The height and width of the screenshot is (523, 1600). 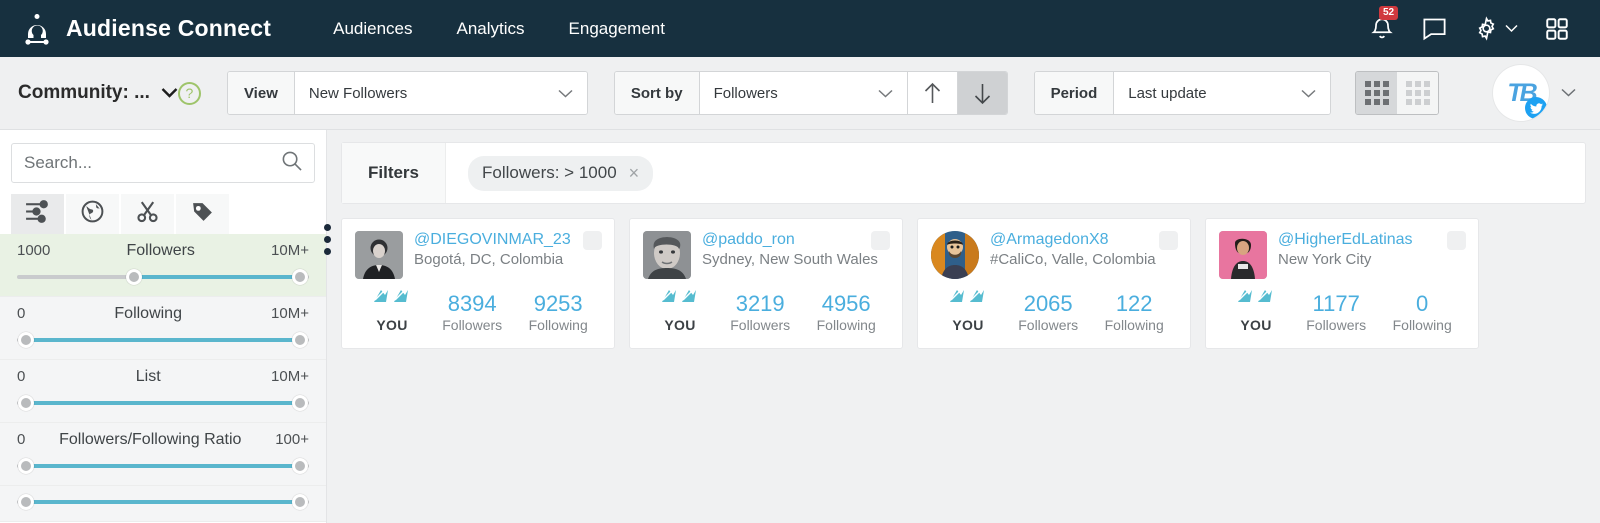 What do you see at coordinates (163, 265) in the screenshot?
I see `slider-followers: 1000 Followers 10M+` at bounding box center [163, 265].